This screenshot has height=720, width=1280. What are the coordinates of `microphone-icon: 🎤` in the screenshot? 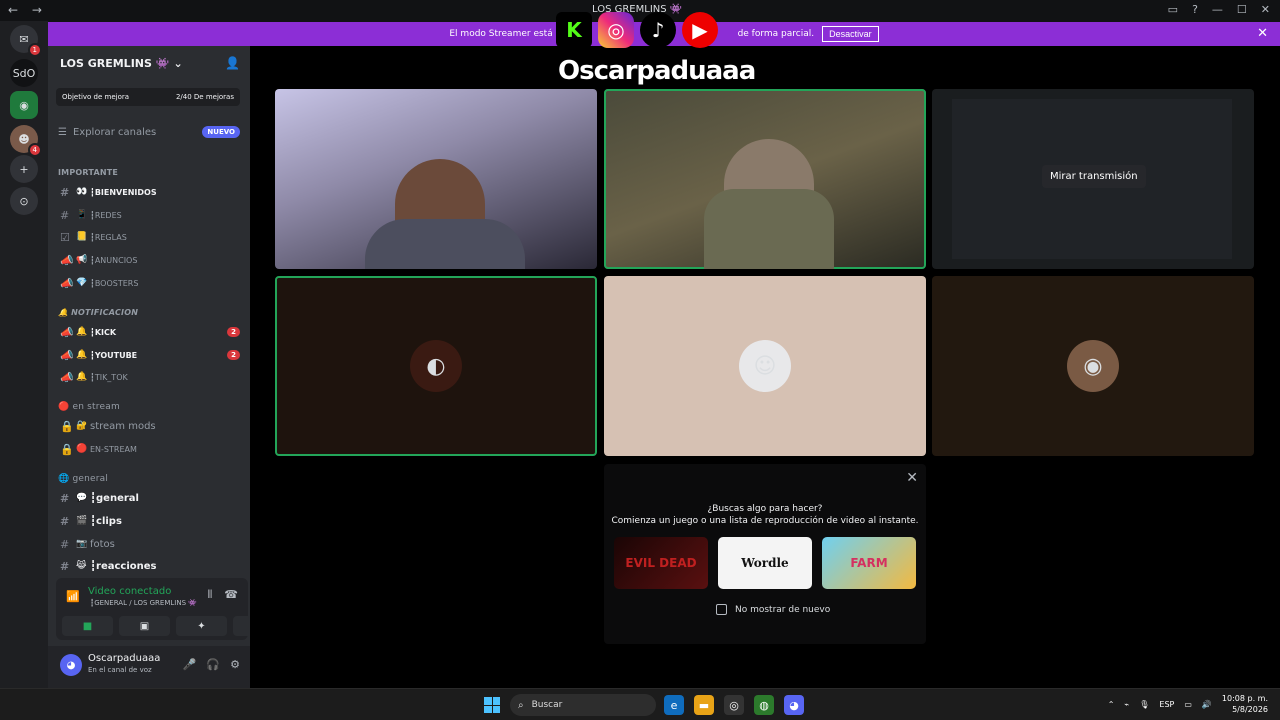 It's located at (190, 664).